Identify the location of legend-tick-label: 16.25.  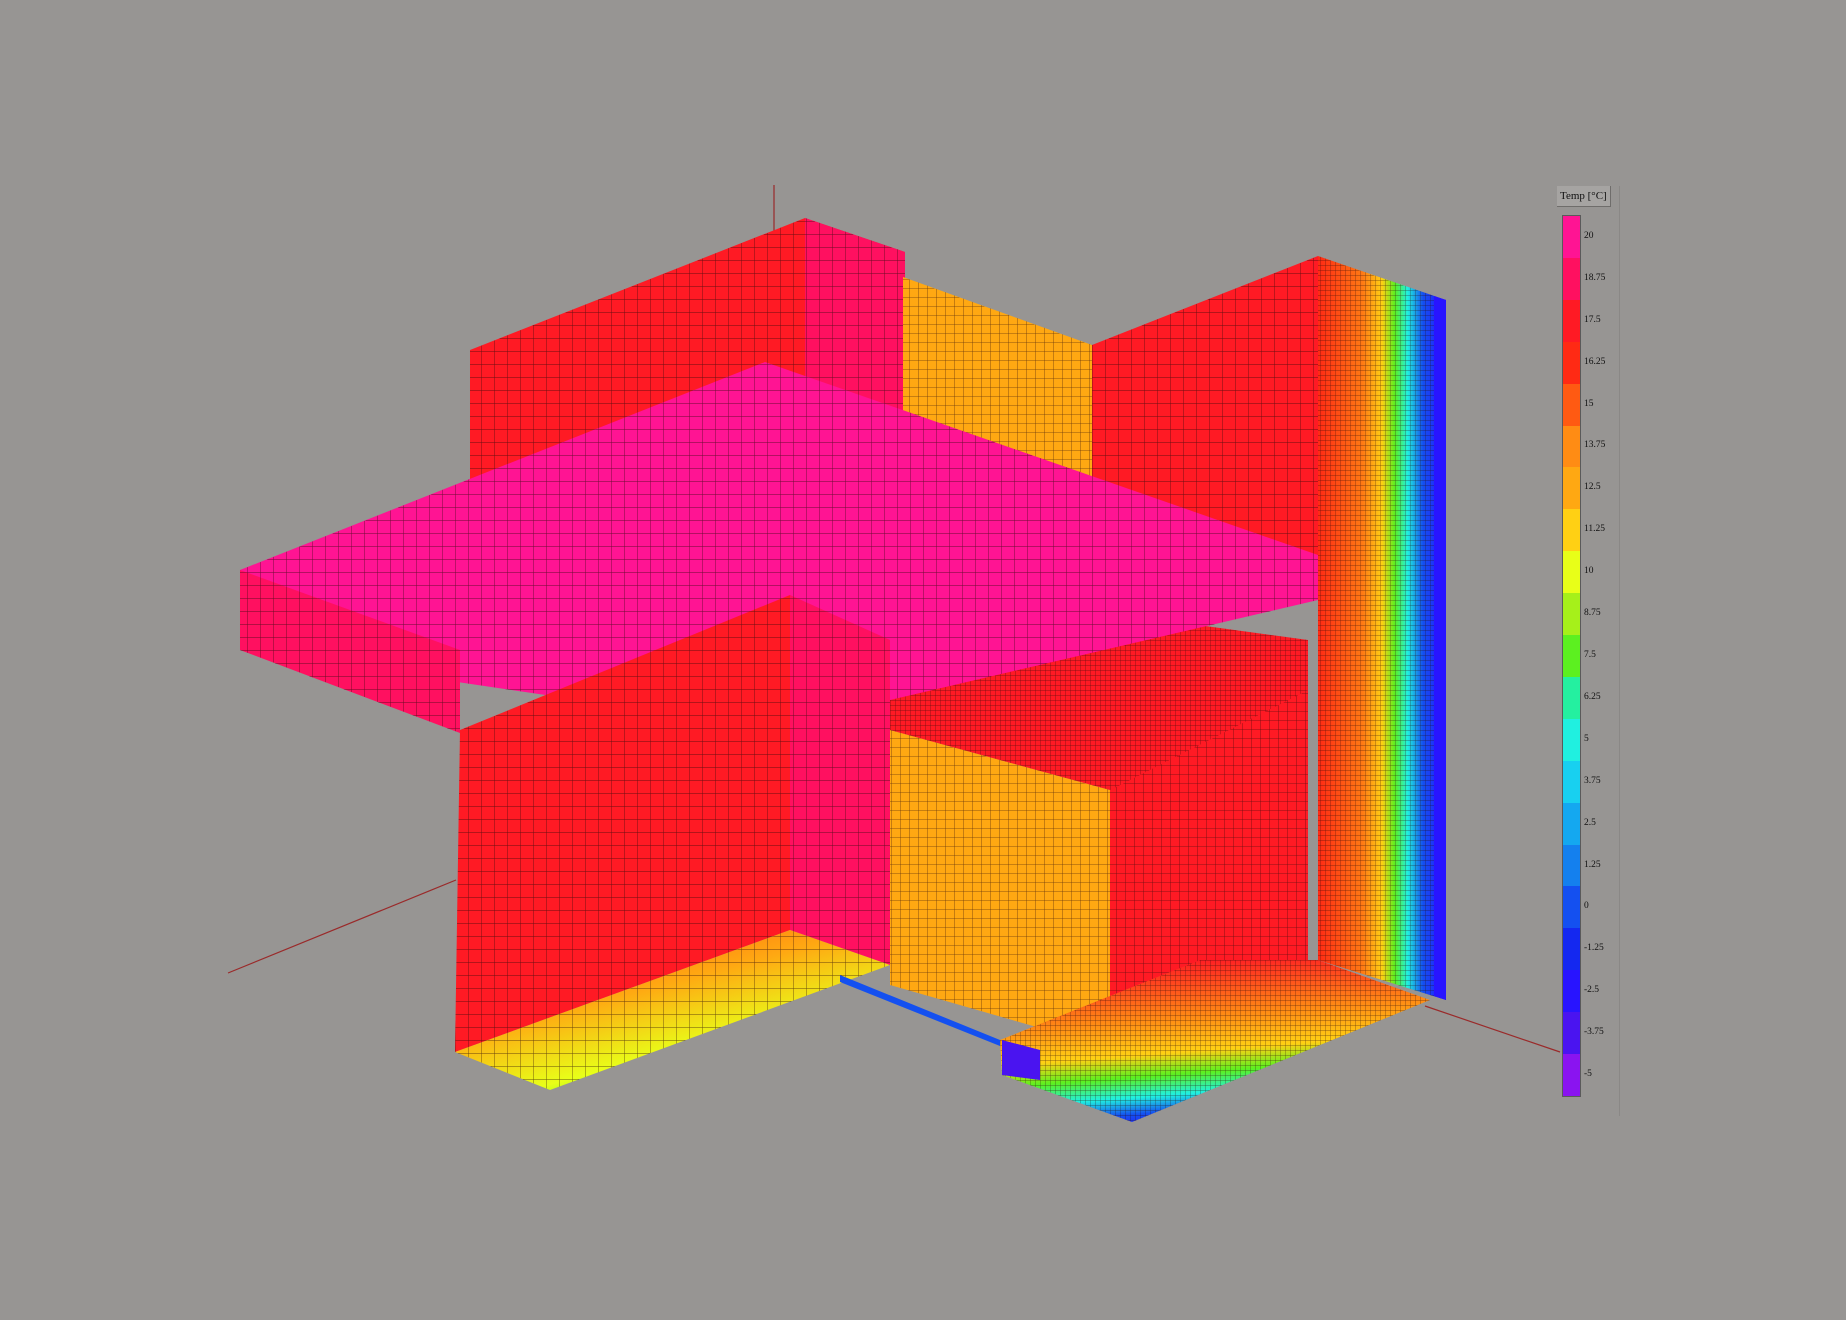
(1595, 361).